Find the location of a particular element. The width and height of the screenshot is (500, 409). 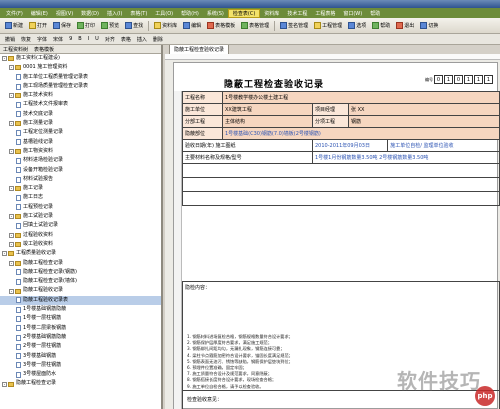

tab-templates: 表格模板 is located at coordinates (44, 49).